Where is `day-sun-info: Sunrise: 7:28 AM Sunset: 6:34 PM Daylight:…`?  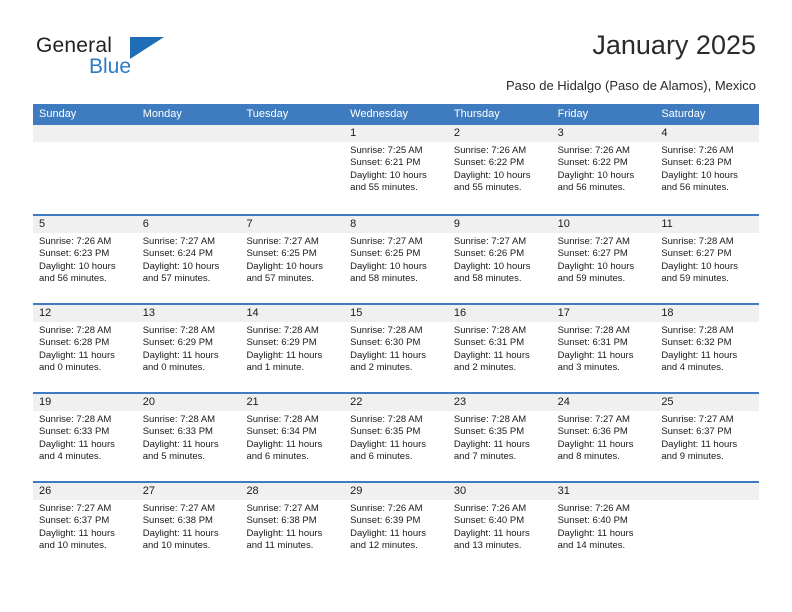 day-sun-info: Sunrise: 7:28 AM Sunset: 6:34 PM Daylight:… is located at coordinates (292, 437).